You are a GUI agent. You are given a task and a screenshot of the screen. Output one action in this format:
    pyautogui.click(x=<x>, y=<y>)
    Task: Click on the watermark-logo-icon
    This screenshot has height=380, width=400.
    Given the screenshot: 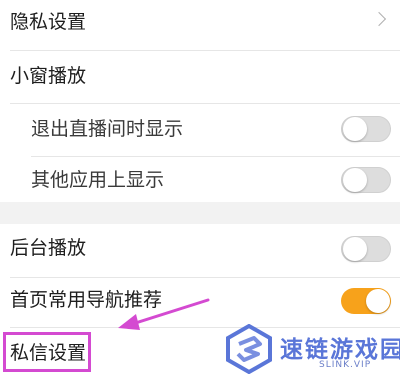 What is the action you would take?
    pyautogui.click(x=249, y=349)
    